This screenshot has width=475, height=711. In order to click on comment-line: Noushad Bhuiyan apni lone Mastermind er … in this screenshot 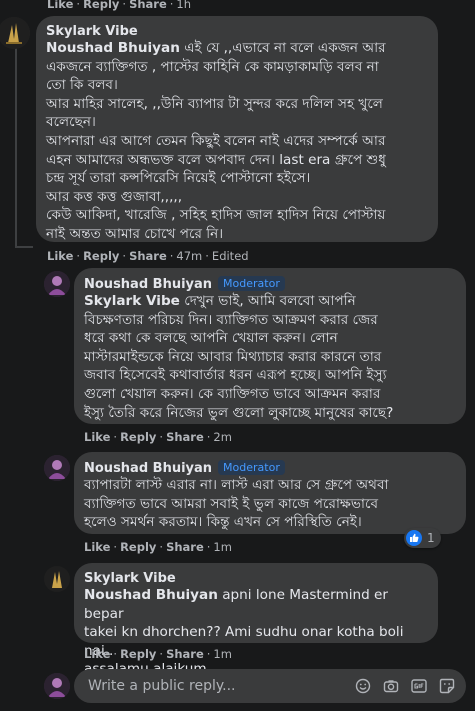, I will do `click(256, 604)`.